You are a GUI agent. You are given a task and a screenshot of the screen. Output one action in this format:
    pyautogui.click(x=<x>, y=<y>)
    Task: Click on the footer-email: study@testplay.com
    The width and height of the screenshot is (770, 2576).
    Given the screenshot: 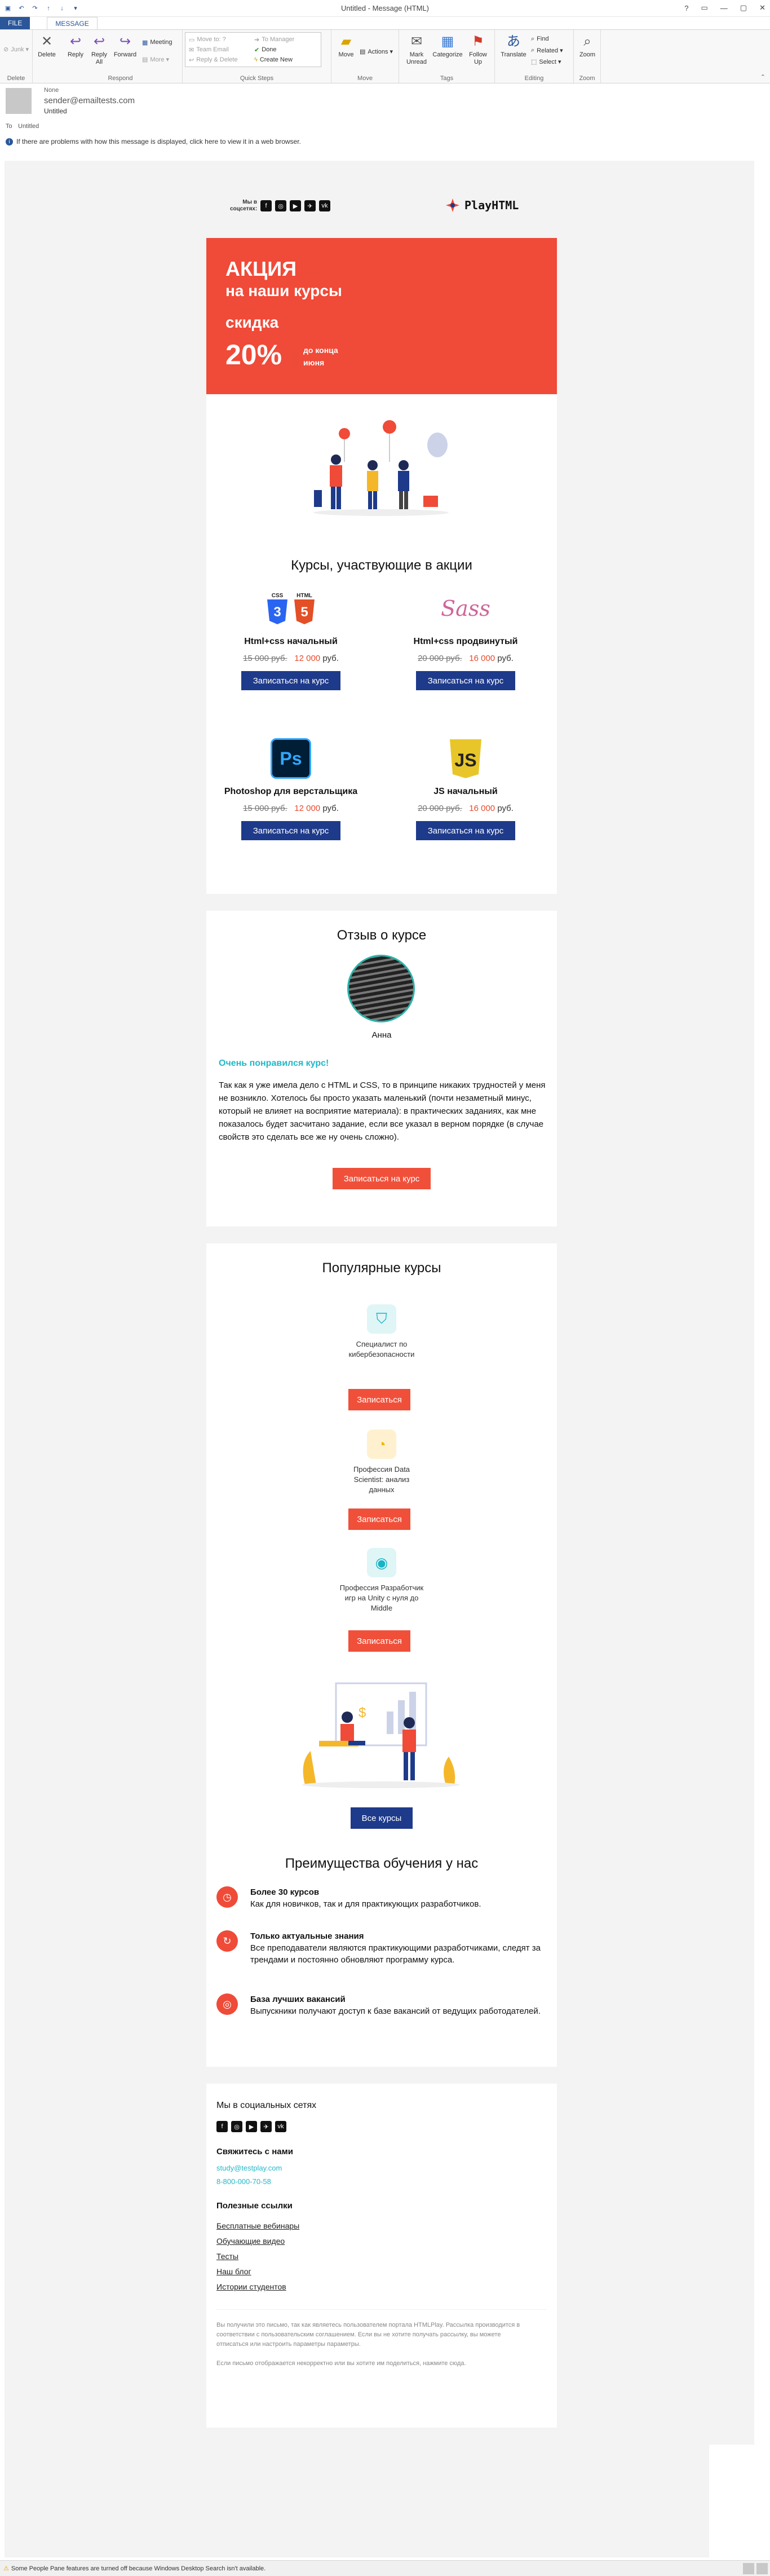 What is the action you would take?
    pyautogui.click(x=249, y=2168)
    